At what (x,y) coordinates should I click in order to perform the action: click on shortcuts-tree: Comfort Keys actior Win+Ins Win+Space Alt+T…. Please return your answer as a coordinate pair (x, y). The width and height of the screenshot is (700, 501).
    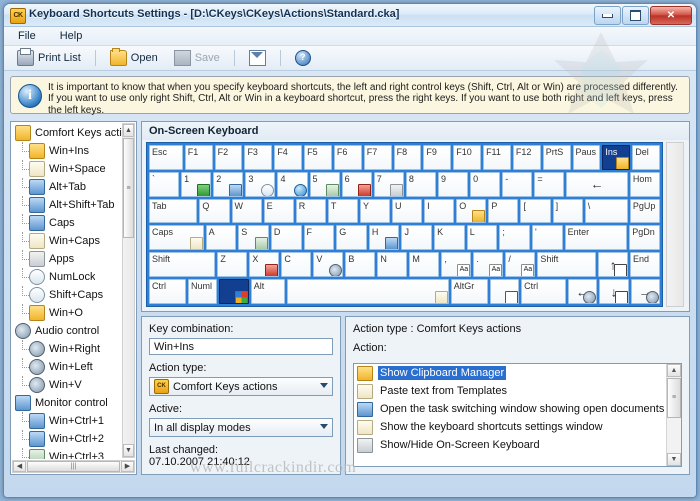
    Looking at the image, I should click on (73, 290).